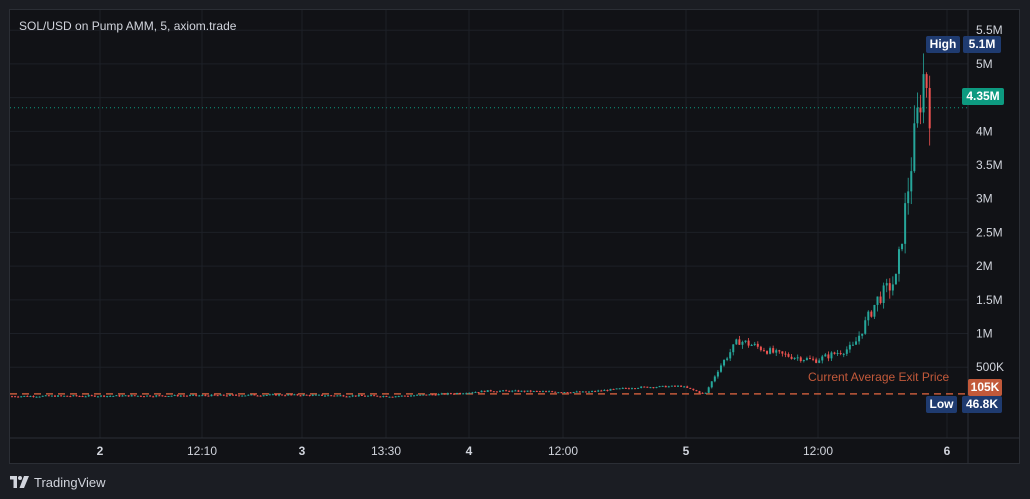  What do you see at coordinates (469, 451) in the screenshot?
I see `x-tick-label: 4` at bounding box center [469, 451].